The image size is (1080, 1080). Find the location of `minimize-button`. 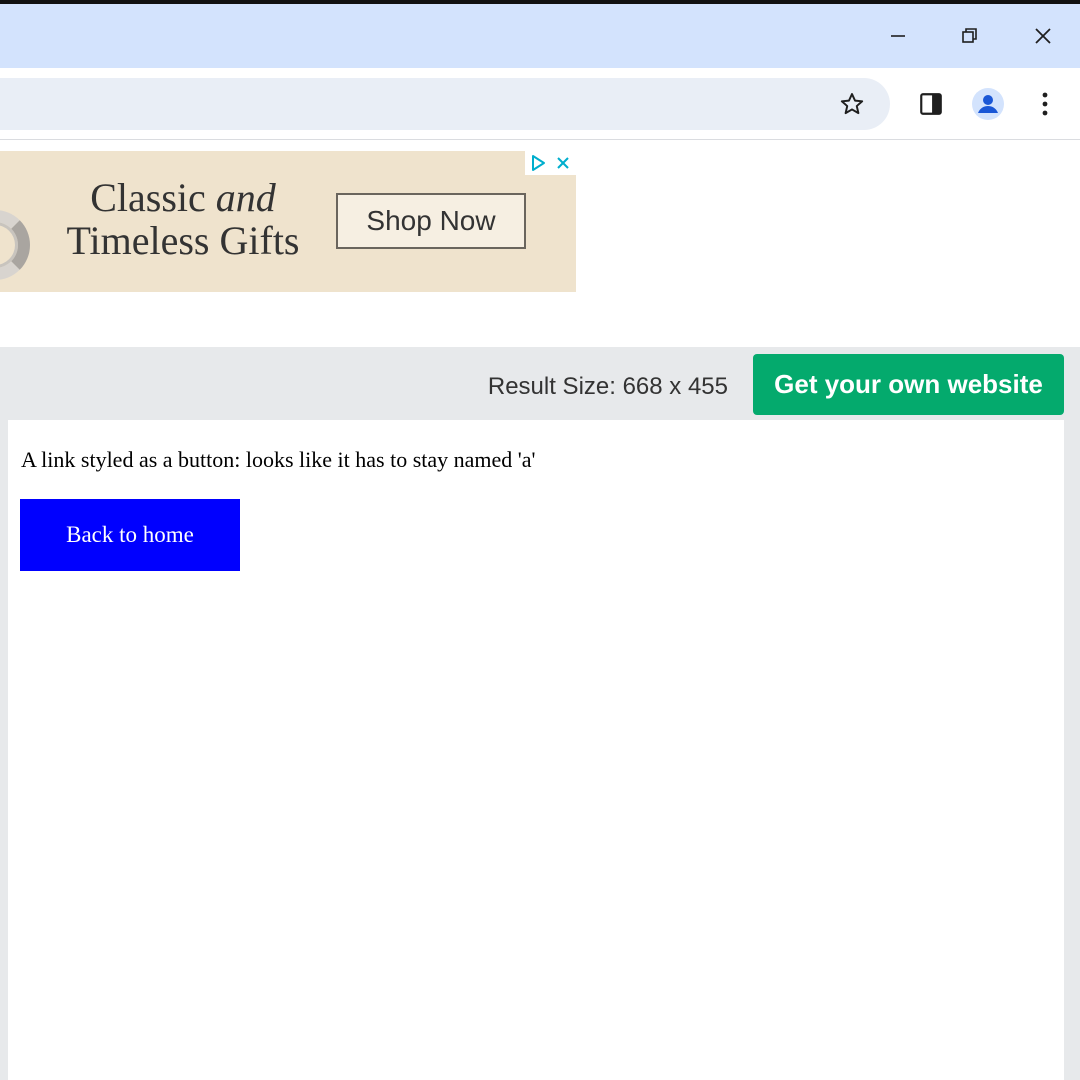

minimize-button is located at coordinates (898, 36).